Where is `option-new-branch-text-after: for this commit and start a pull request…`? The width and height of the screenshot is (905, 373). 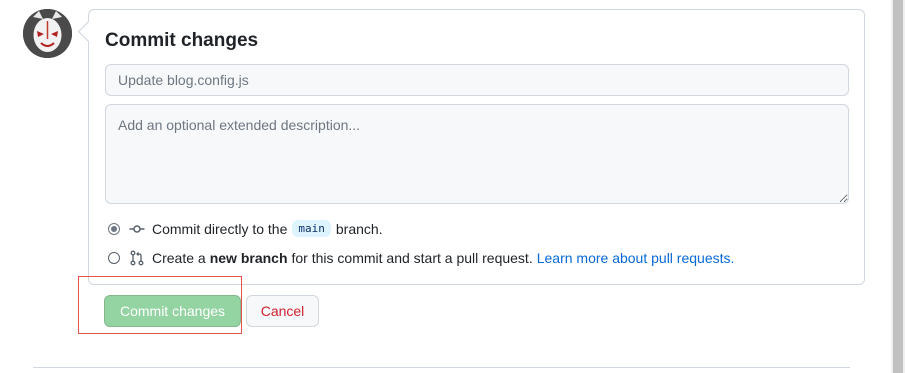
option-new-branch-text-after: for this commit and start a pull request… is located at coordinates (412, 258).